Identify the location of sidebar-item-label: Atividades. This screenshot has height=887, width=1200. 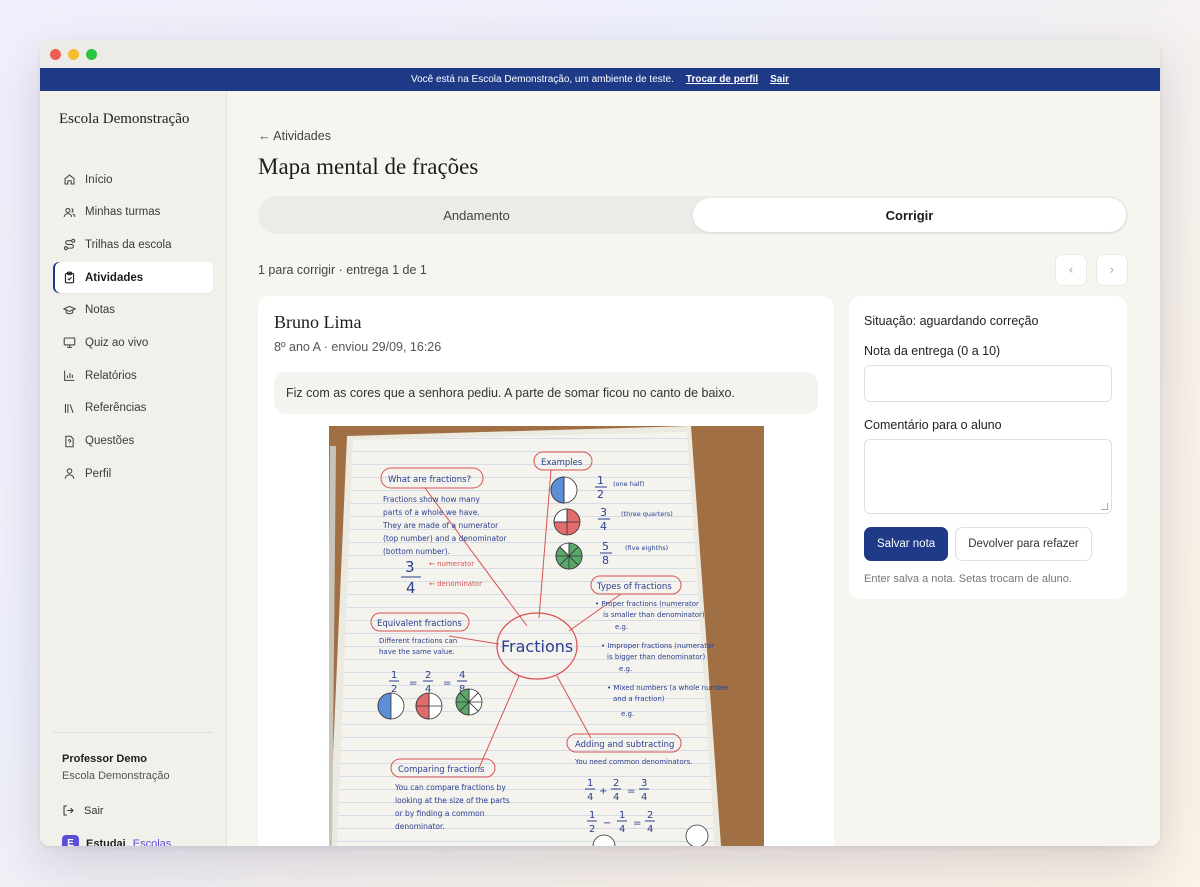
(114, 277).